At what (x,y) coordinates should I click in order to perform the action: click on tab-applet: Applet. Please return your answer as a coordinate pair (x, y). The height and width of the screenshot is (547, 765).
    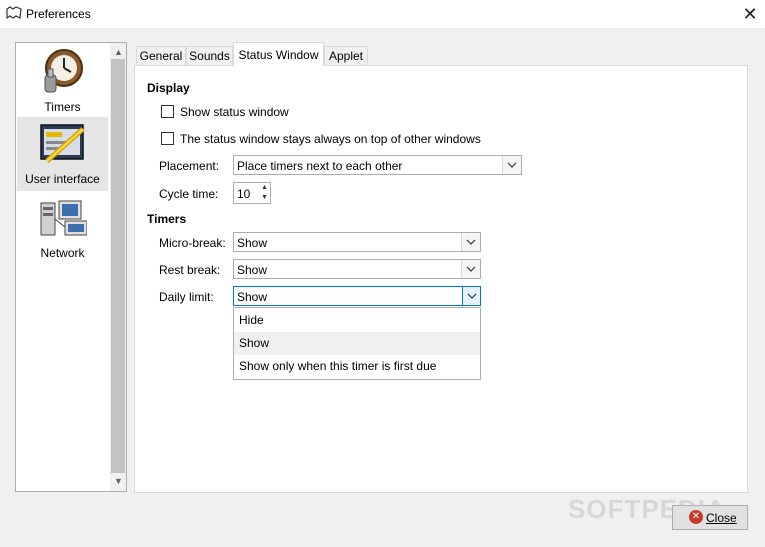
    Looking at the image, I should click on (346, 55).